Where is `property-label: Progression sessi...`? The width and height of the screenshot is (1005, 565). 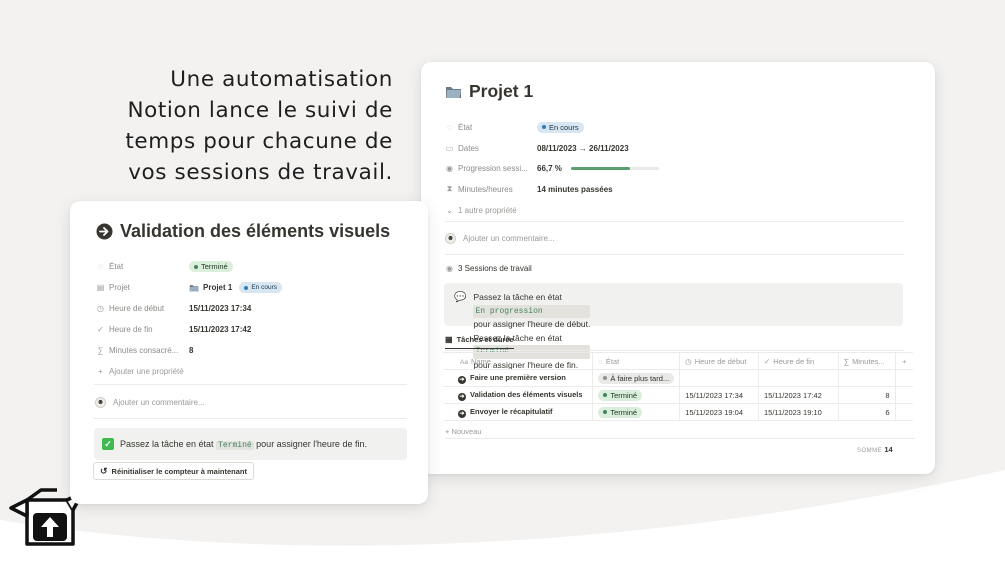 property-label: Progression sessi... is located at coordinates (493, 169).